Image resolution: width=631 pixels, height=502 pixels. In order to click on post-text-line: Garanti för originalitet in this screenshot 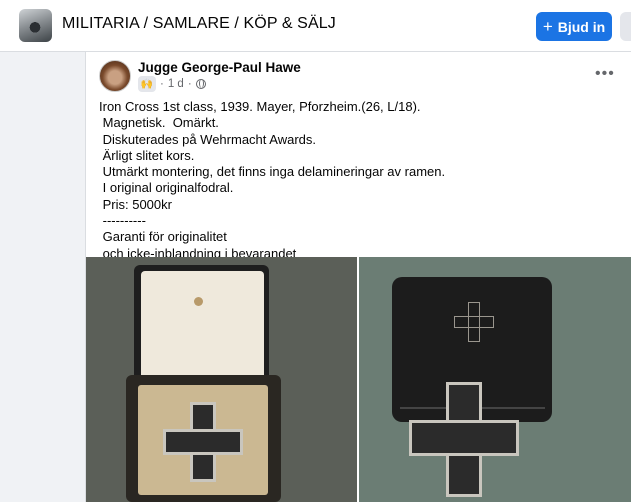, I will do `click(163, 237)`.